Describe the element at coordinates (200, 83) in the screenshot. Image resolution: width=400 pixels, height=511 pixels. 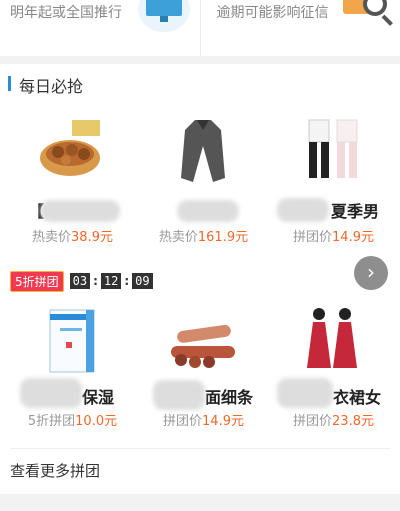
I see `section-header: 每日必抢` at that location.